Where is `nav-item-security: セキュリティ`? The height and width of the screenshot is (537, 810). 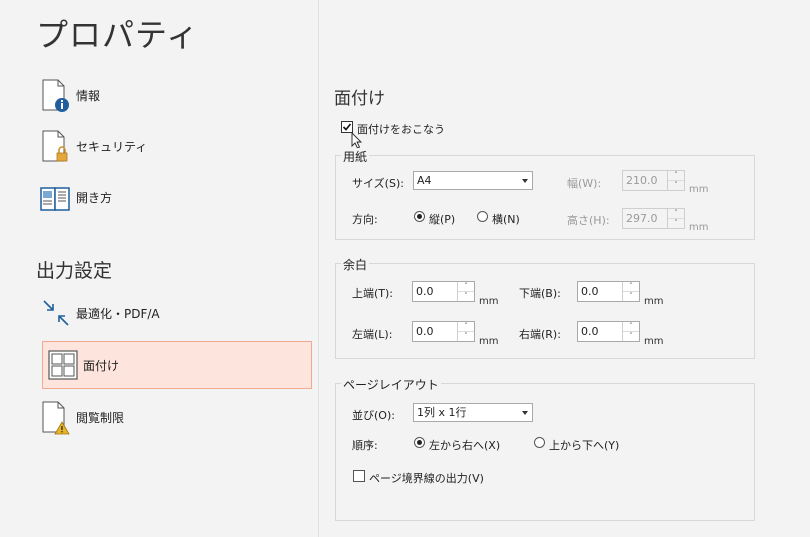
nav-item-security: セキュリティ is located at coordinates (173, 146).